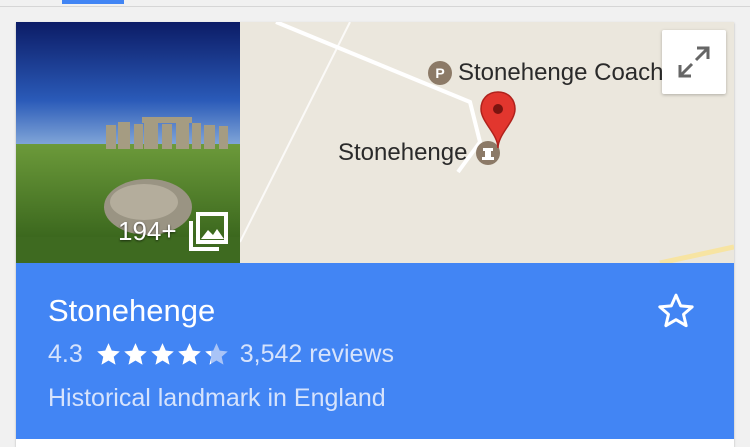  What do you see at coordinates (65, 353) in the screenshot?
I see `rating-value: 4.3` at bounding box center [65, 353].